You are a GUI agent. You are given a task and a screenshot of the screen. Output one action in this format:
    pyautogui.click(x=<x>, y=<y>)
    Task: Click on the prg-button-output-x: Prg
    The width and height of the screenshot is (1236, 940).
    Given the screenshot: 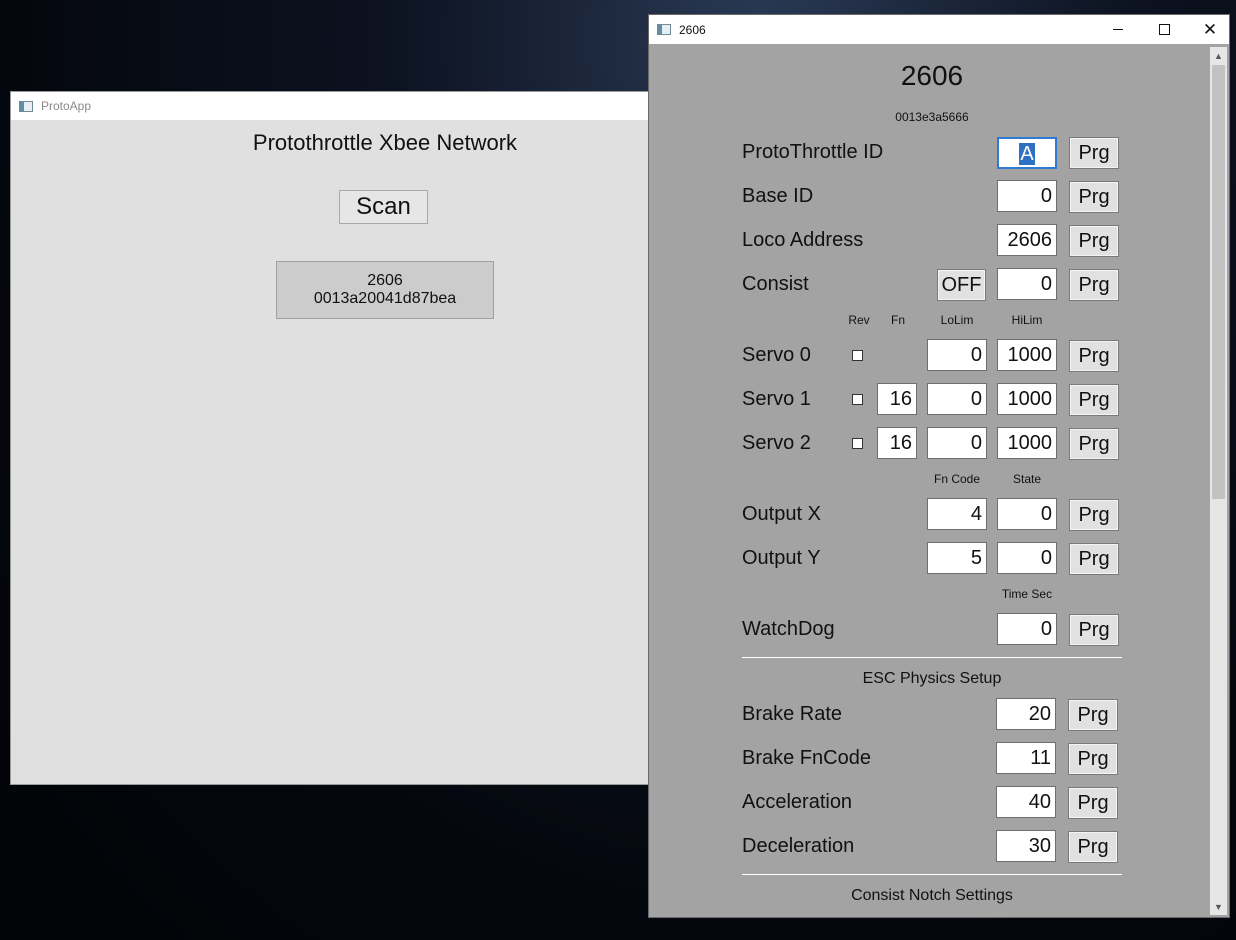 What is the action you would take?
    pyautogui.click(x=1094, y=515)
    